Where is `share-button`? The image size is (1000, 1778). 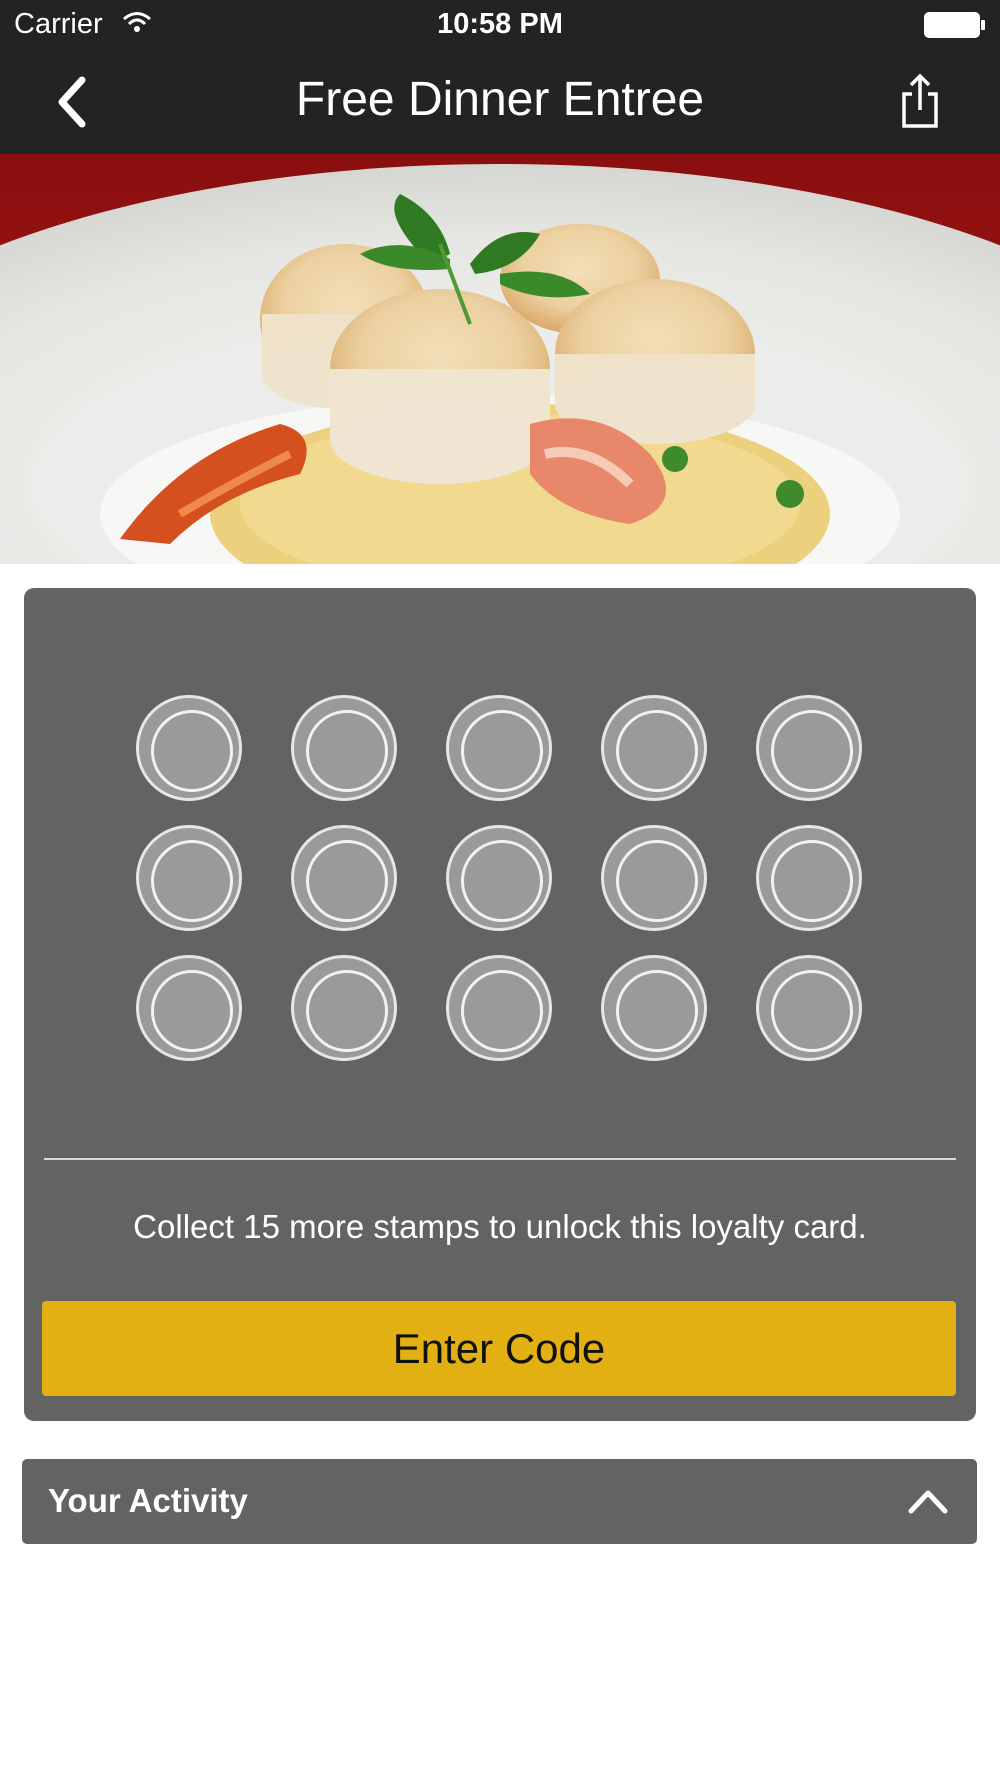
share-button is located at coordinates (920, 102).